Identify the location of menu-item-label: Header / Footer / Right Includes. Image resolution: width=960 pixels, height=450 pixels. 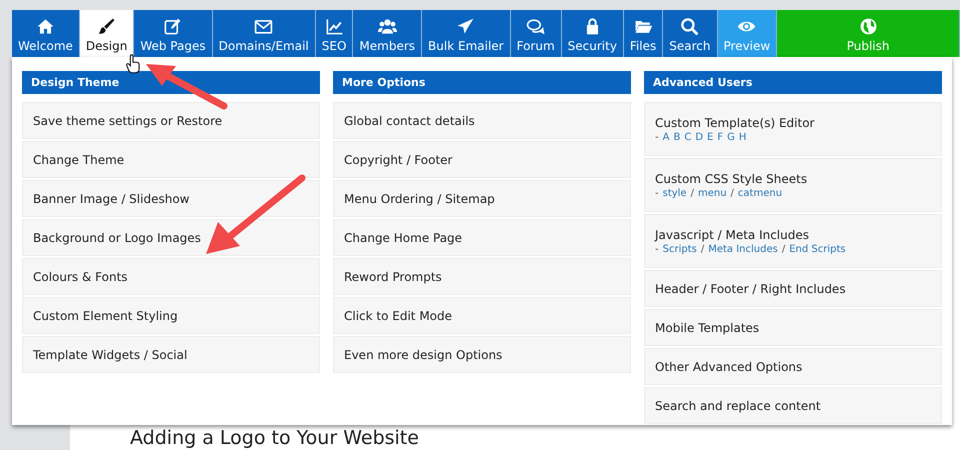
(793, 289).